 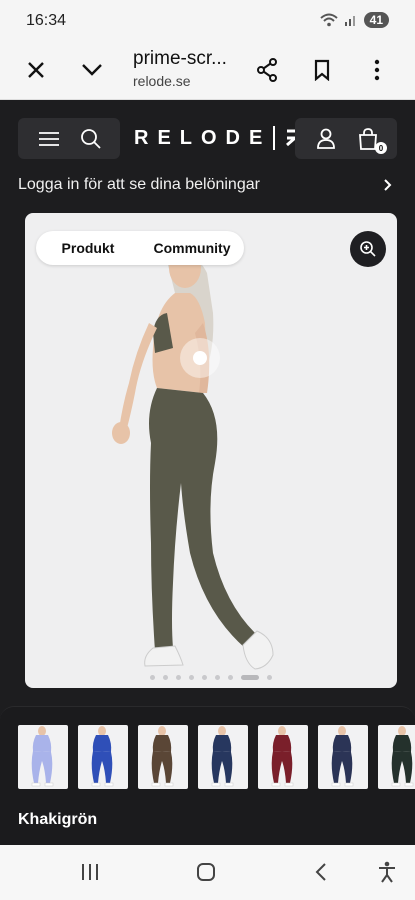 What do you see at coordinates (46, 20) in the screenshot?
I see `status-time: 16:34` at bounding box center [46, 20].